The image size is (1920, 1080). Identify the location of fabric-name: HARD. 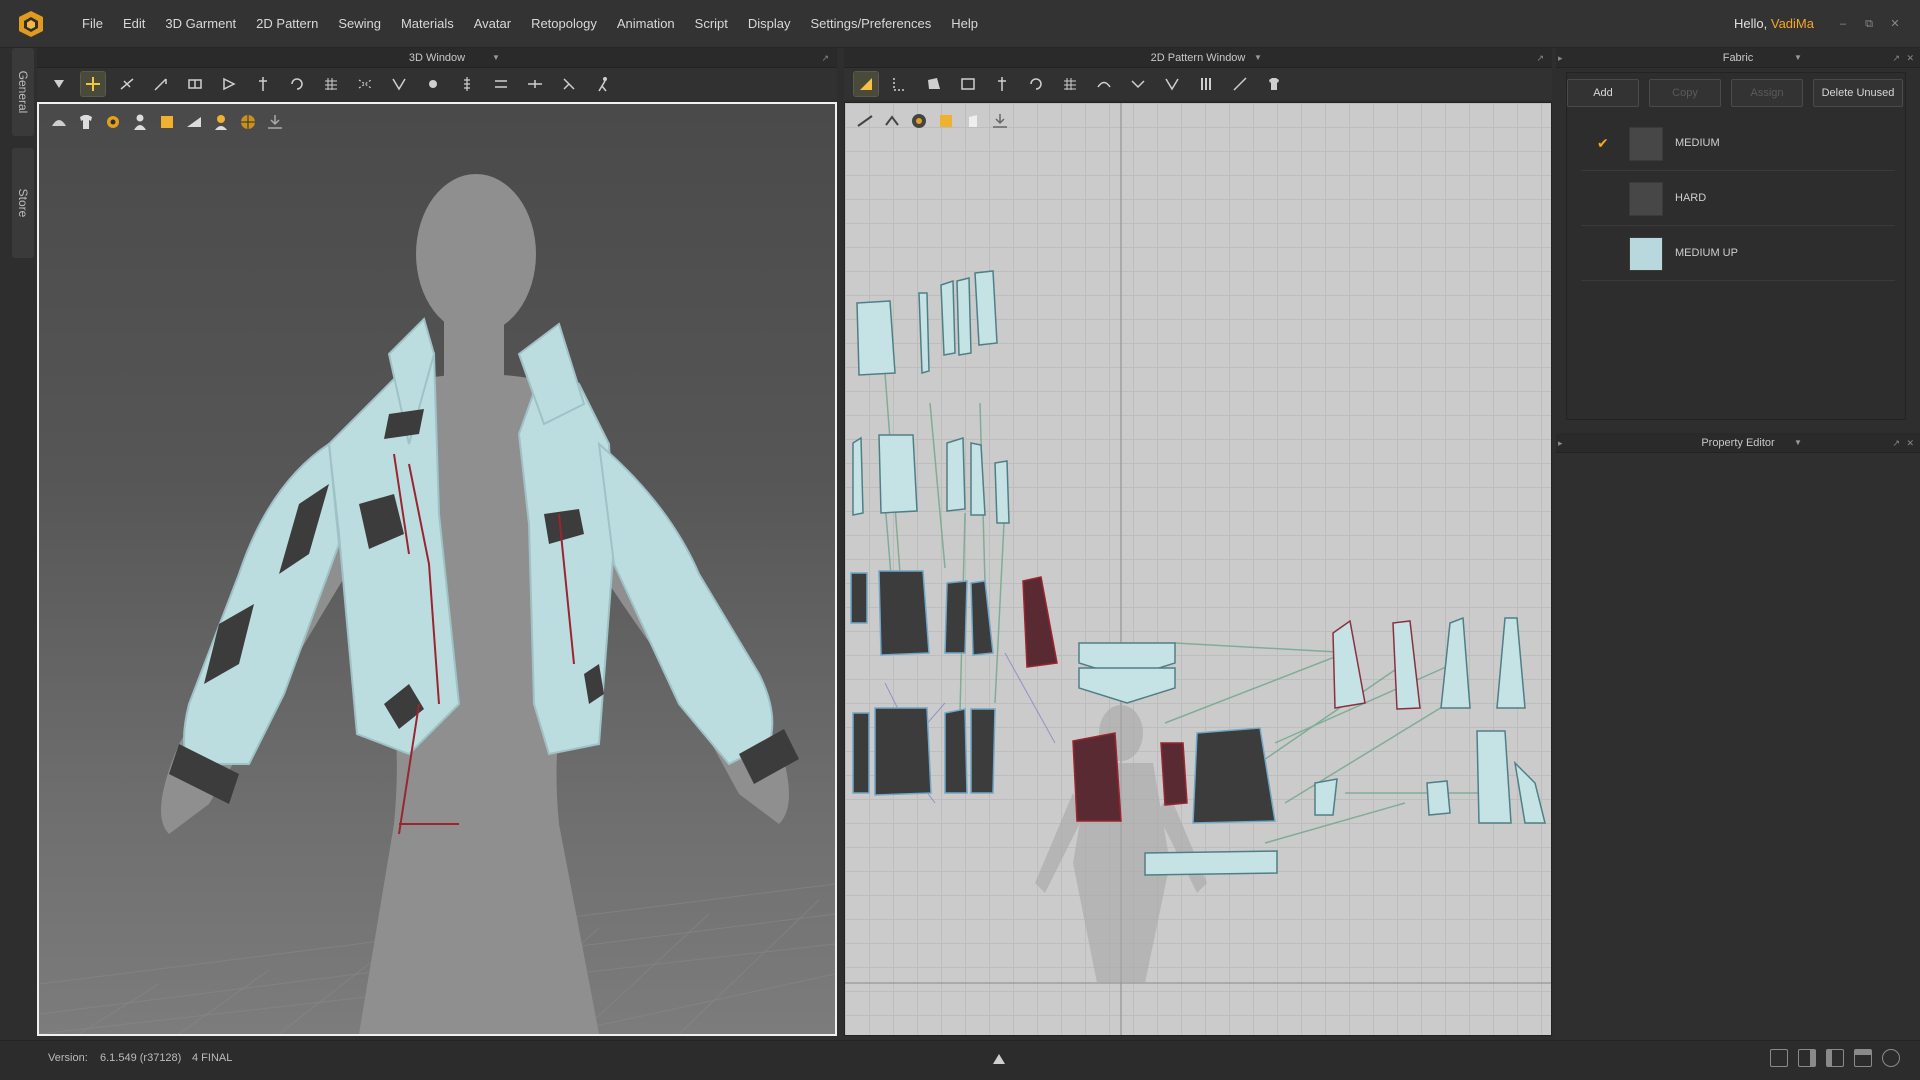
(1691, 198).